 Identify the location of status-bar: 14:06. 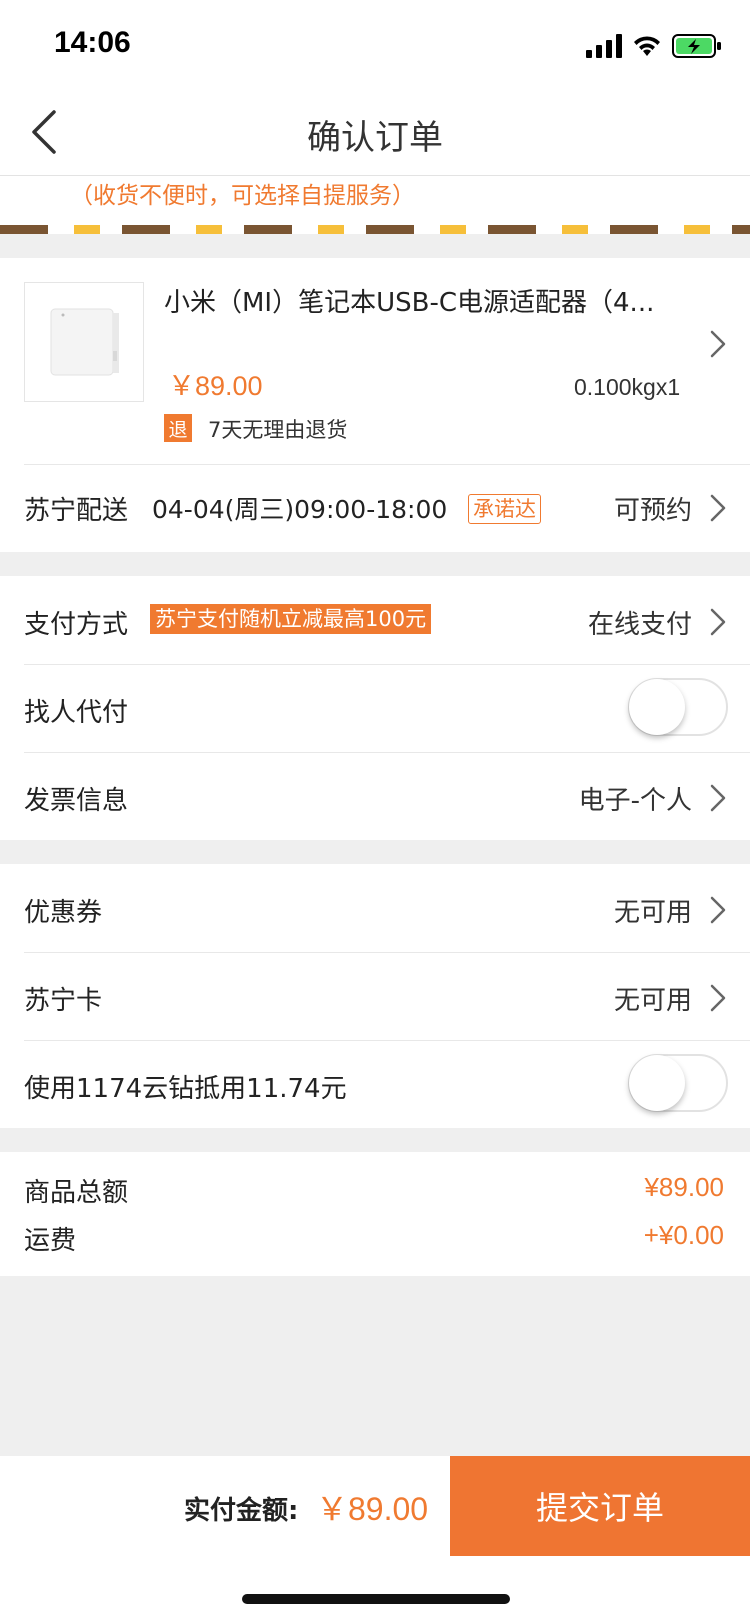
(375, 44).